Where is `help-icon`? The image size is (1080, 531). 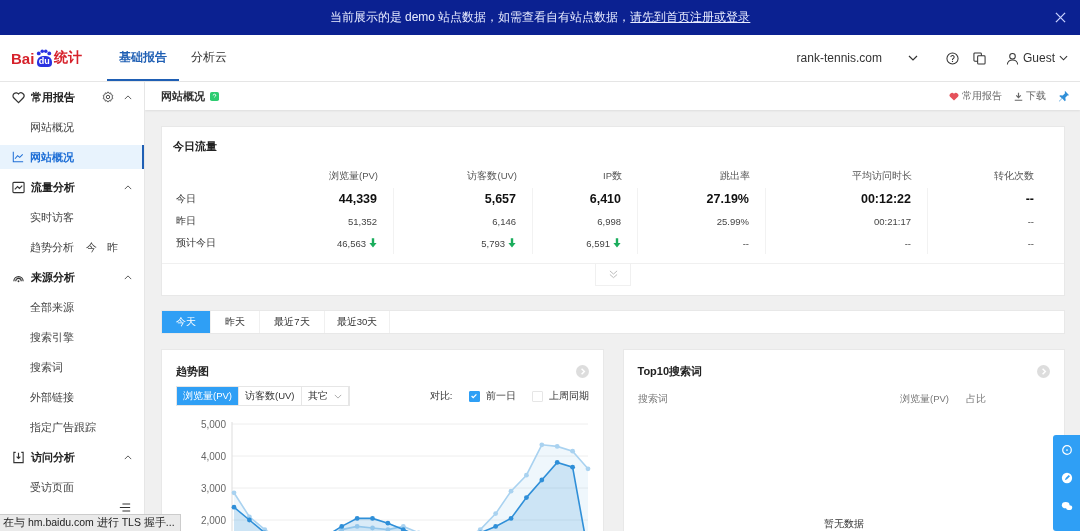 help-icon is located at coordinates (952, 58).